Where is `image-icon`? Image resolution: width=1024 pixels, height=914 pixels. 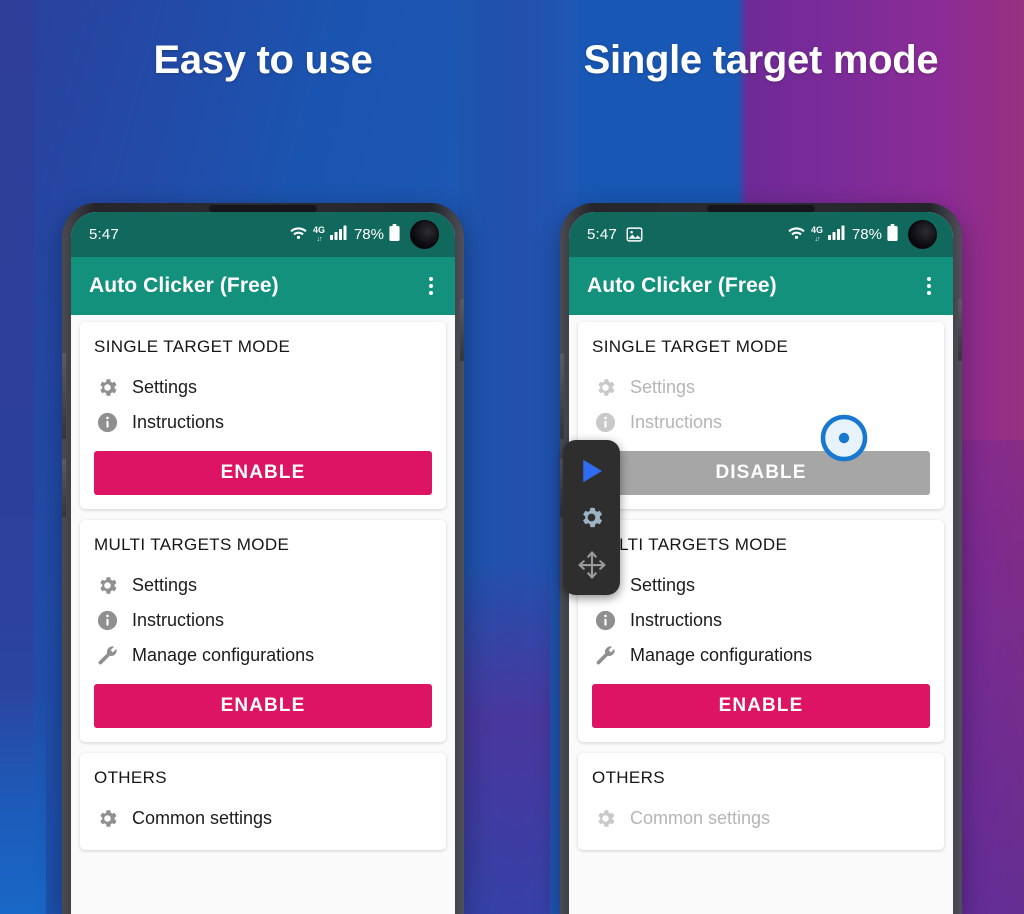 image-icon is located at coordinates (634, 234).